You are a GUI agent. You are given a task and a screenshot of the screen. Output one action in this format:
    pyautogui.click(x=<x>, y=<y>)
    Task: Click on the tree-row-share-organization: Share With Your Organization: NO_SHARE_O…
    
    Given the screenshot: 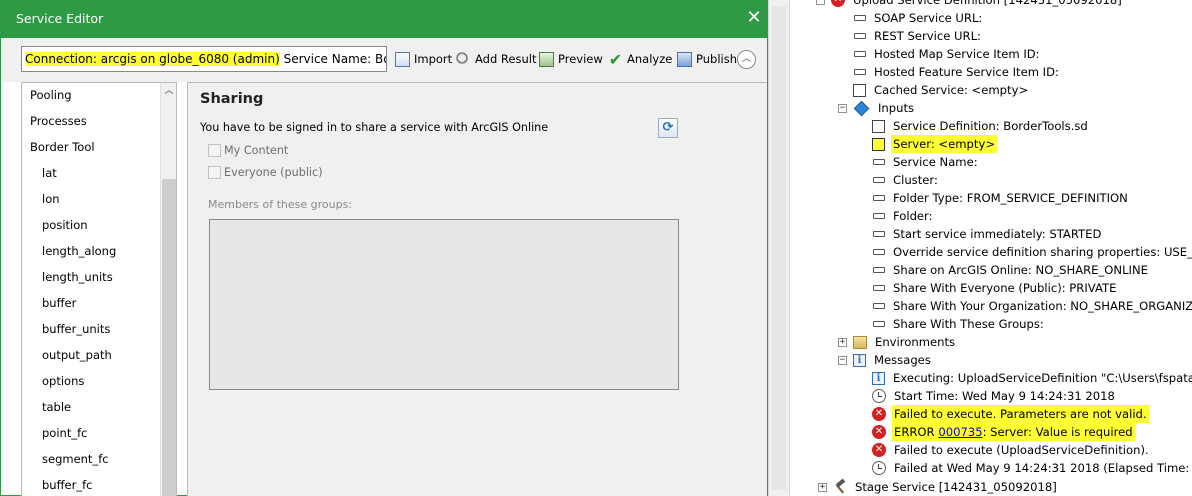 What is the action you would take?
    pyautogui.click(x=1032, y=306)
    